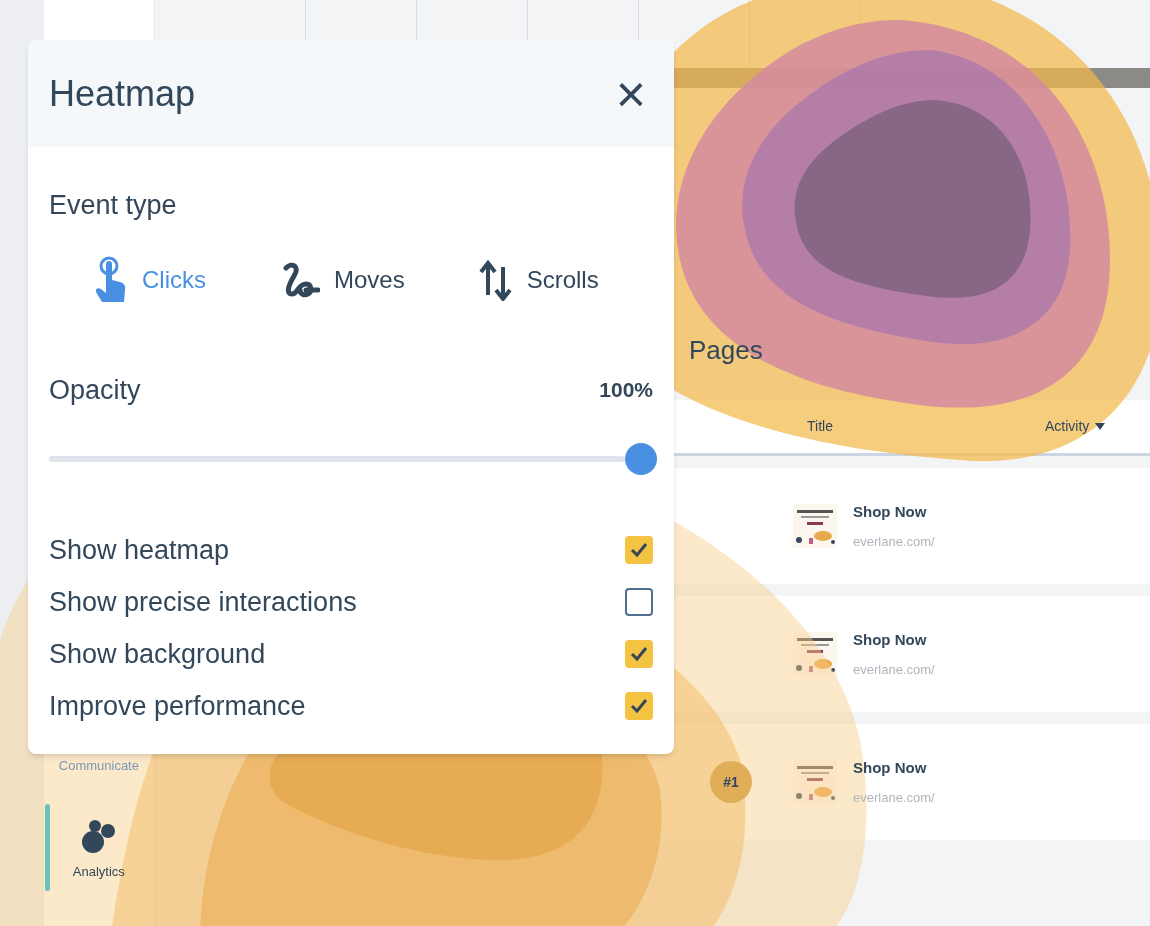 The width and height of the screenshot is (1150, 926). Describe the element at coordinates (98, 835) in the screenshot. I see `analytics-icon` at that location.